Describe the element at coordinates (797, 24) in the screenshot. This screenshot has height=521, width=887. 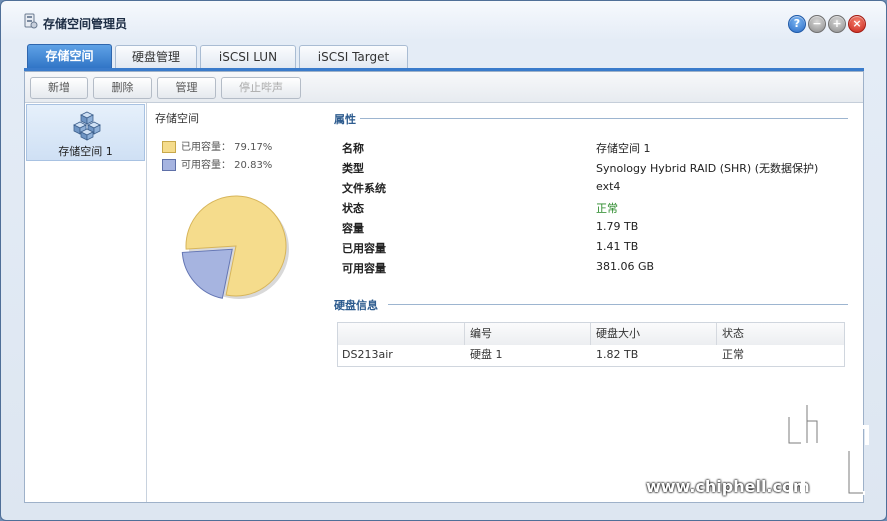
I see `help-button: ?` at that location.